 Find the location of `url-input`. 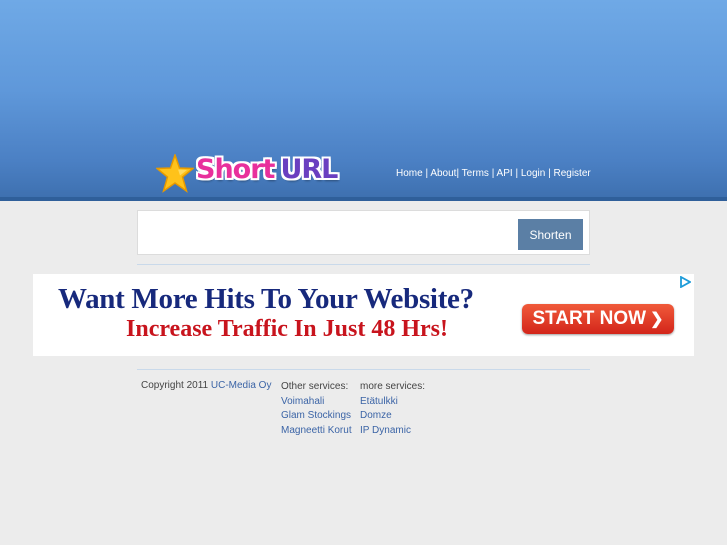

url-input is located at coordinates (327, 234).